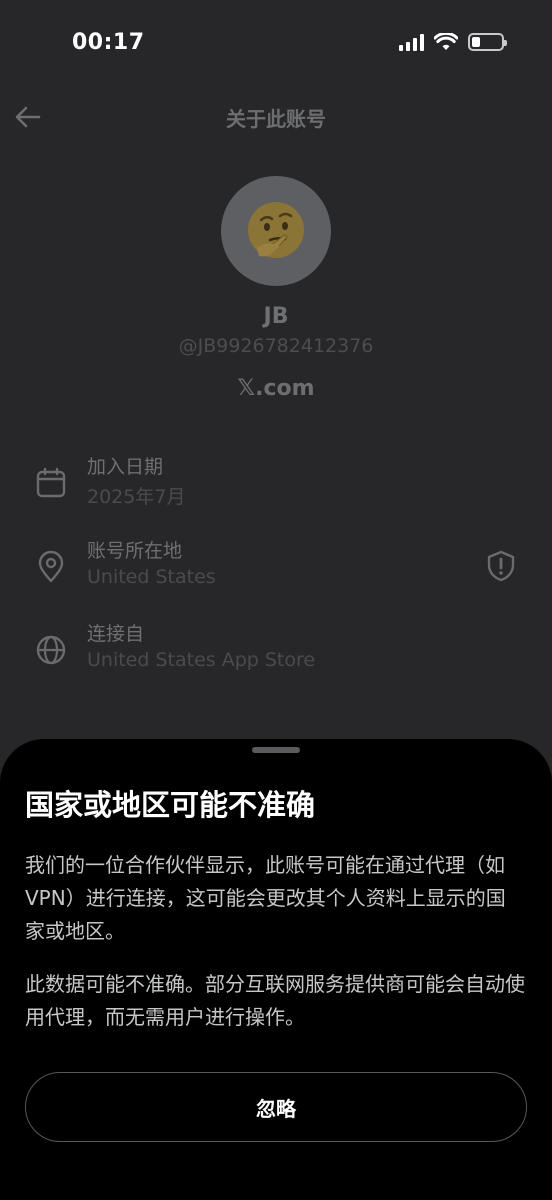  I want to click on calendar-icon, so click(51, 482).